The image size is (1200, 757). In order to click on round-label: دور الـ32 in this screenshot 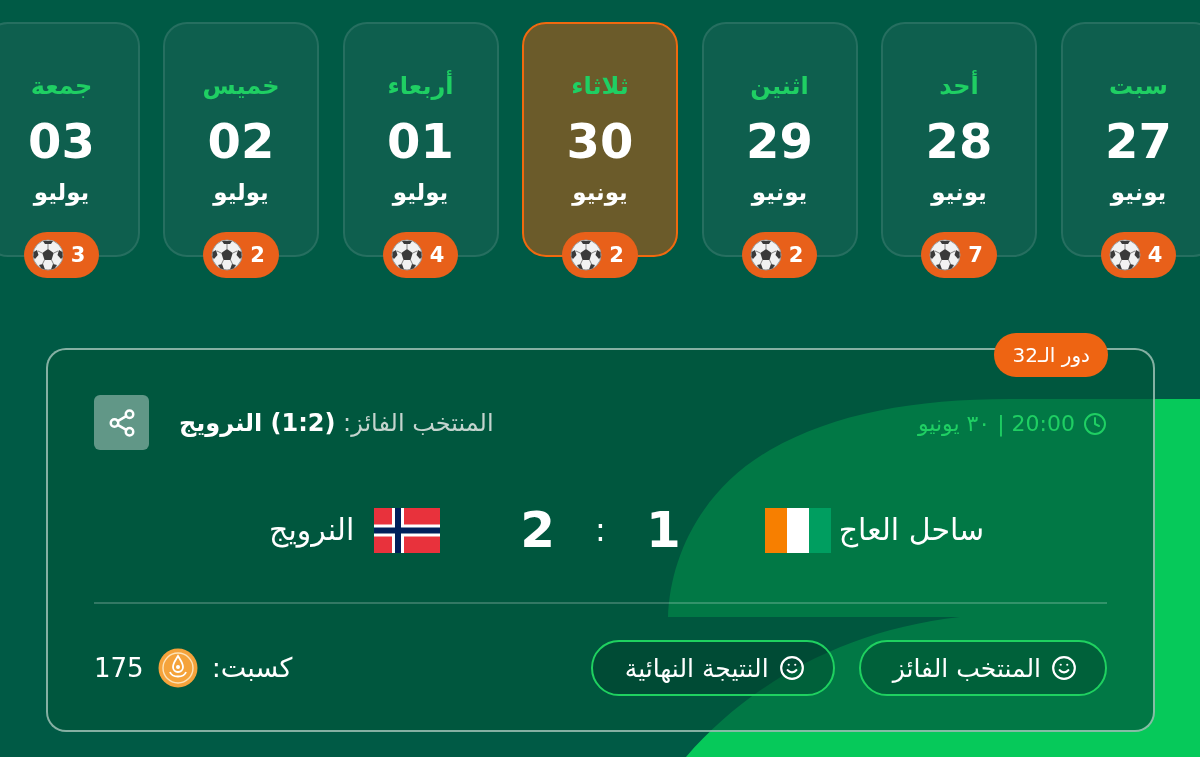, I will do `click(1051, 355)`.